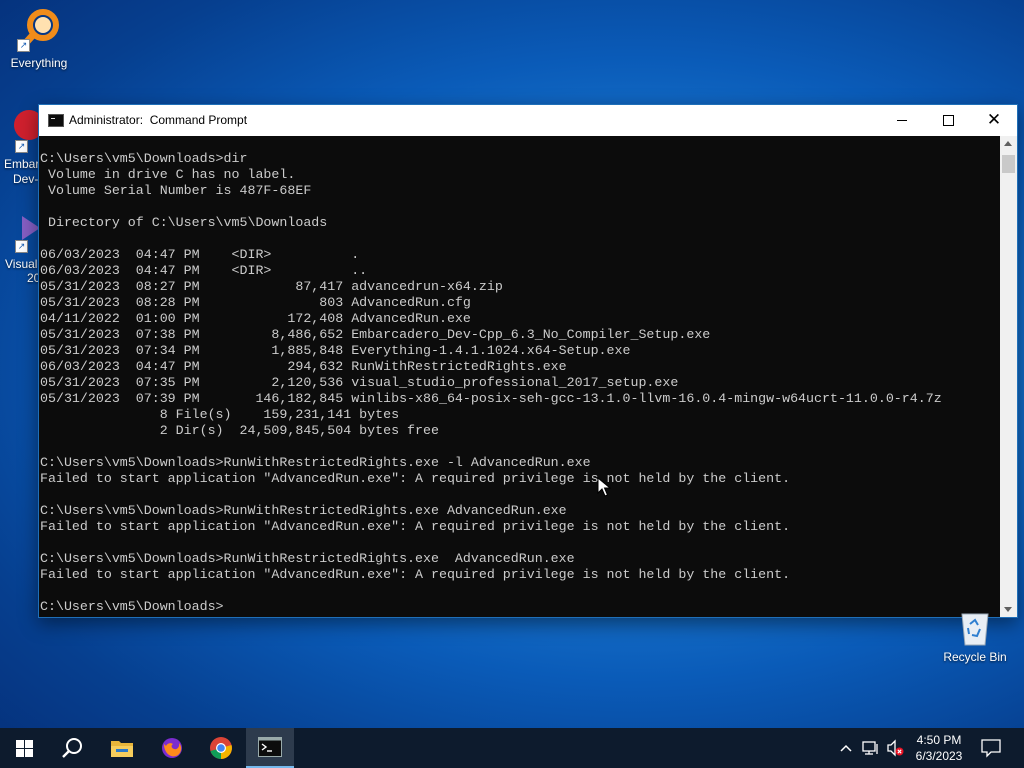 This screenshot has height=768, width=1024. I want to click on recycle-bin-icon, so click(975, 627).